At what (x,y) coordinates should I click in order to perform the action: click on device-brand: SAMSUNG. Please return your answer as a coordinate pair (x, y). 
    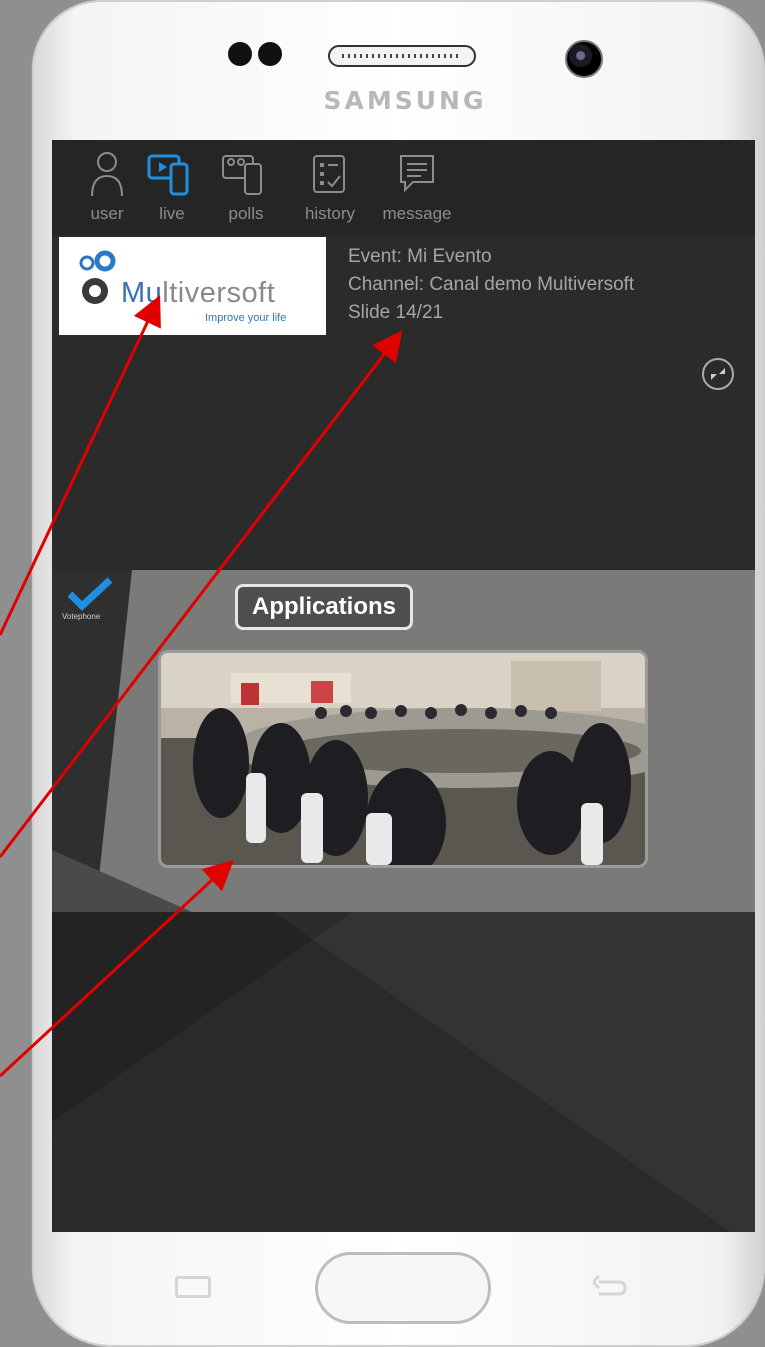
    Looking at the image, I should click on (405, 100).